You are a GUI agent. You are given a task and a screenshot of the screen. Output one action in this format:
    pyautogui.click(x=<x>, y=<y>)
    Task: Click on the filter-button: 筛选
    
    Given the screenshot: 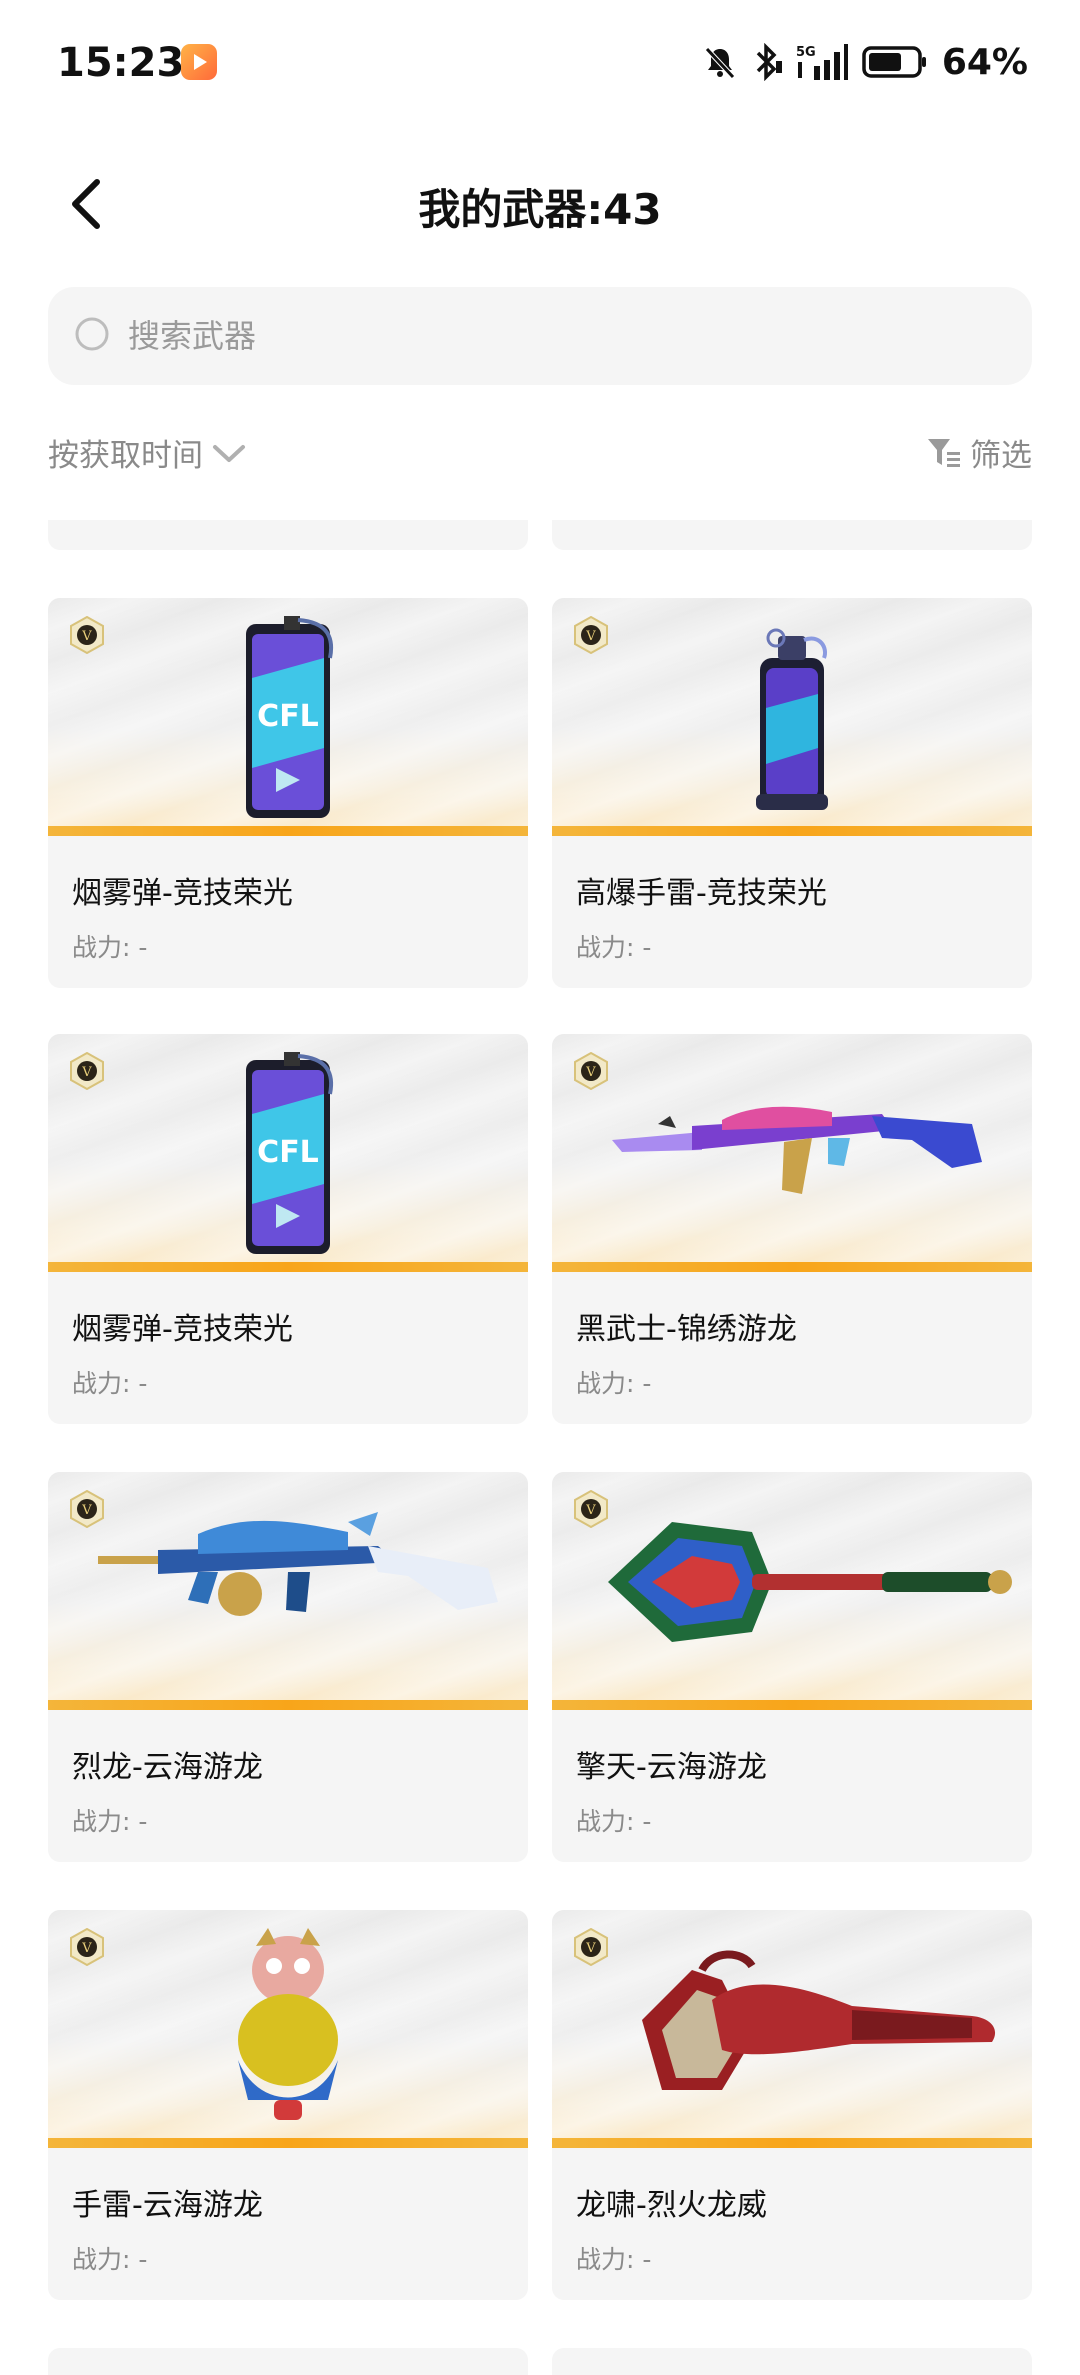 What is the action you would take?
    pyautogui.click(x=979, y=452)
    